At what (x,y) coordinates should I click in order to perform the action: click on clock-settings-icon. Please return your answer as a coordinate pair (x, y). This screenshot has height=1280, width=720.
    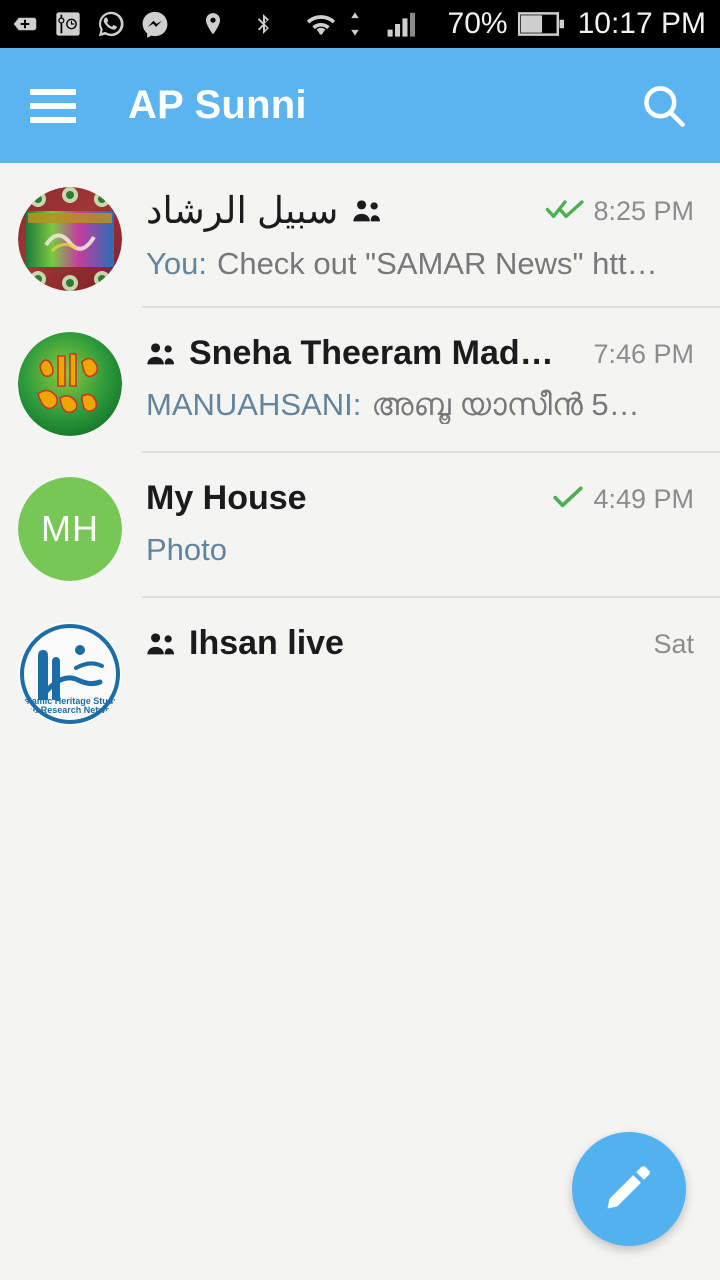
    Looking at the image, I should click on (68, 24).